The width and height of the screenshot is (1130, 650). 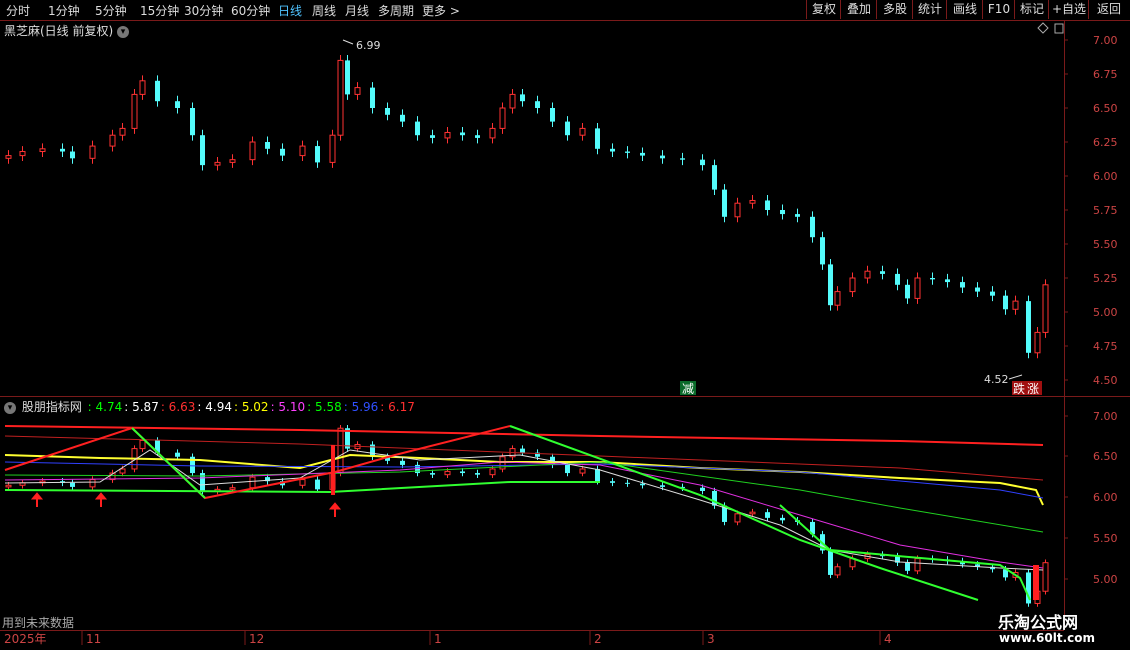 What do you see at coordinates (335, 509) in the screenshot?
I see `up-arrow-icon` at bounding box center [335, 509].